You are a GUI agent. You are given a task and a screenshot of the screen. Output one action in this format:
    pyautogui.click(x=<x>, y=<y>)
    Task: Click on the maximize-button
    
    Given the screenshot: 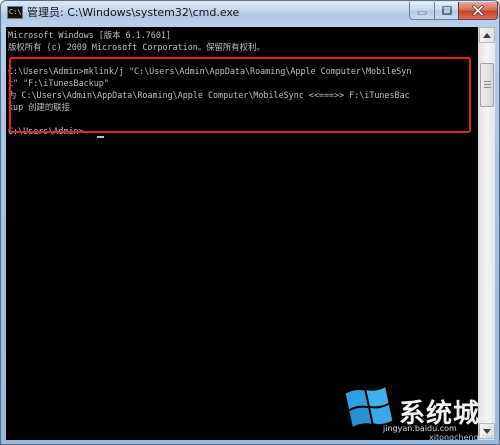 What is the action you would take?
    pyautogui.click(x=446, y=11)
    